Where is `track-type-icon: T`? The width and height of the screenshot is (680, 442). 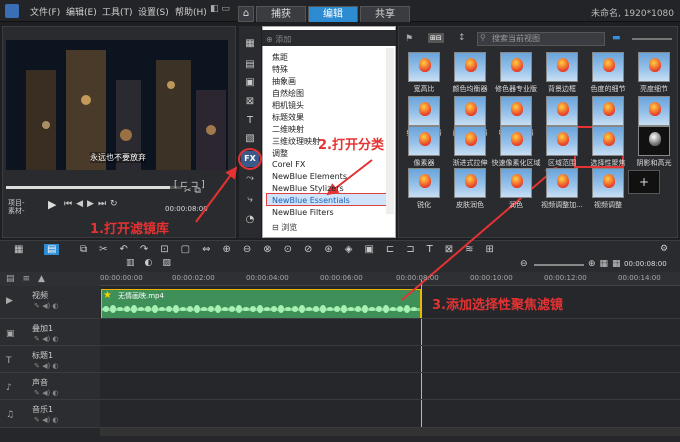 track-type-icon: T is located at coordinates (9, 361).